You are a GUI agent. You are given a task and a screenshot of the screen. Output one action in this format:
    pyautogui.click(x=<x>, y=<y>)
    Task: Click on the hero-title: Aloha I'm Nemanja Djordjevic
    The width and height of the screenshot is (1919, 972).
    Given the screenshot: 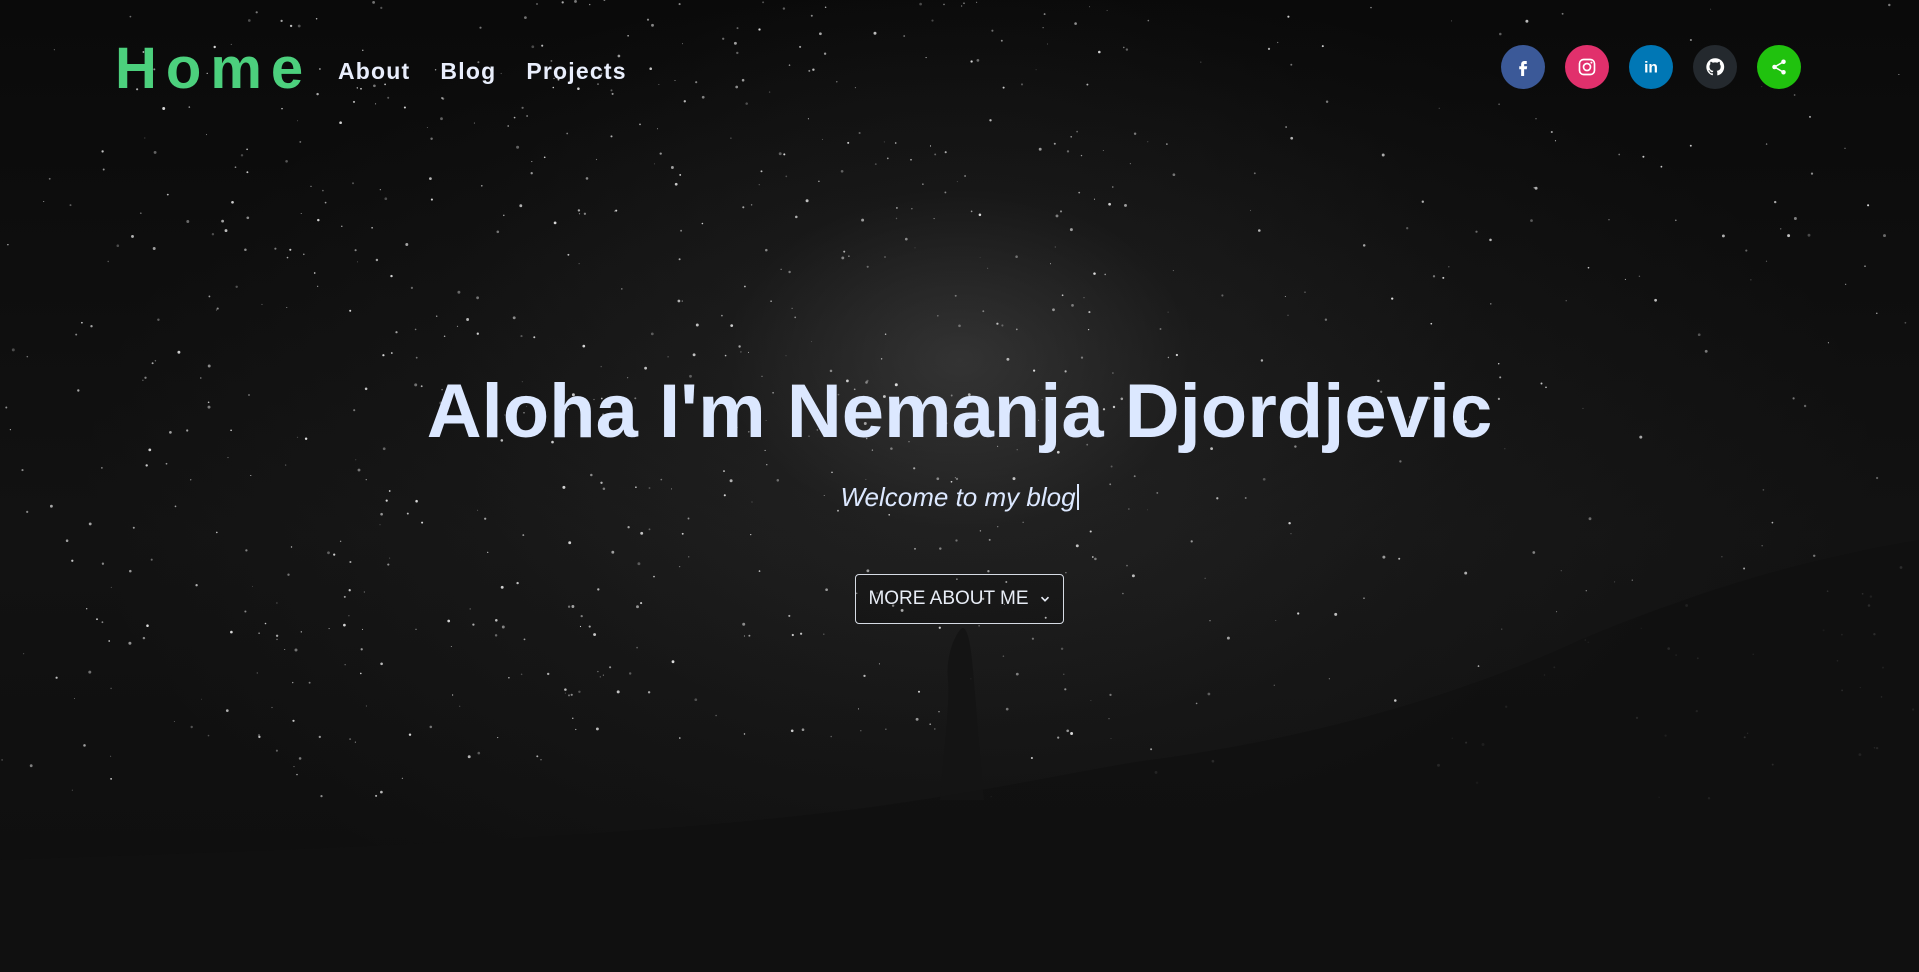 What is the action you would take?
    pyautogui.click(x=959, y=411)
    